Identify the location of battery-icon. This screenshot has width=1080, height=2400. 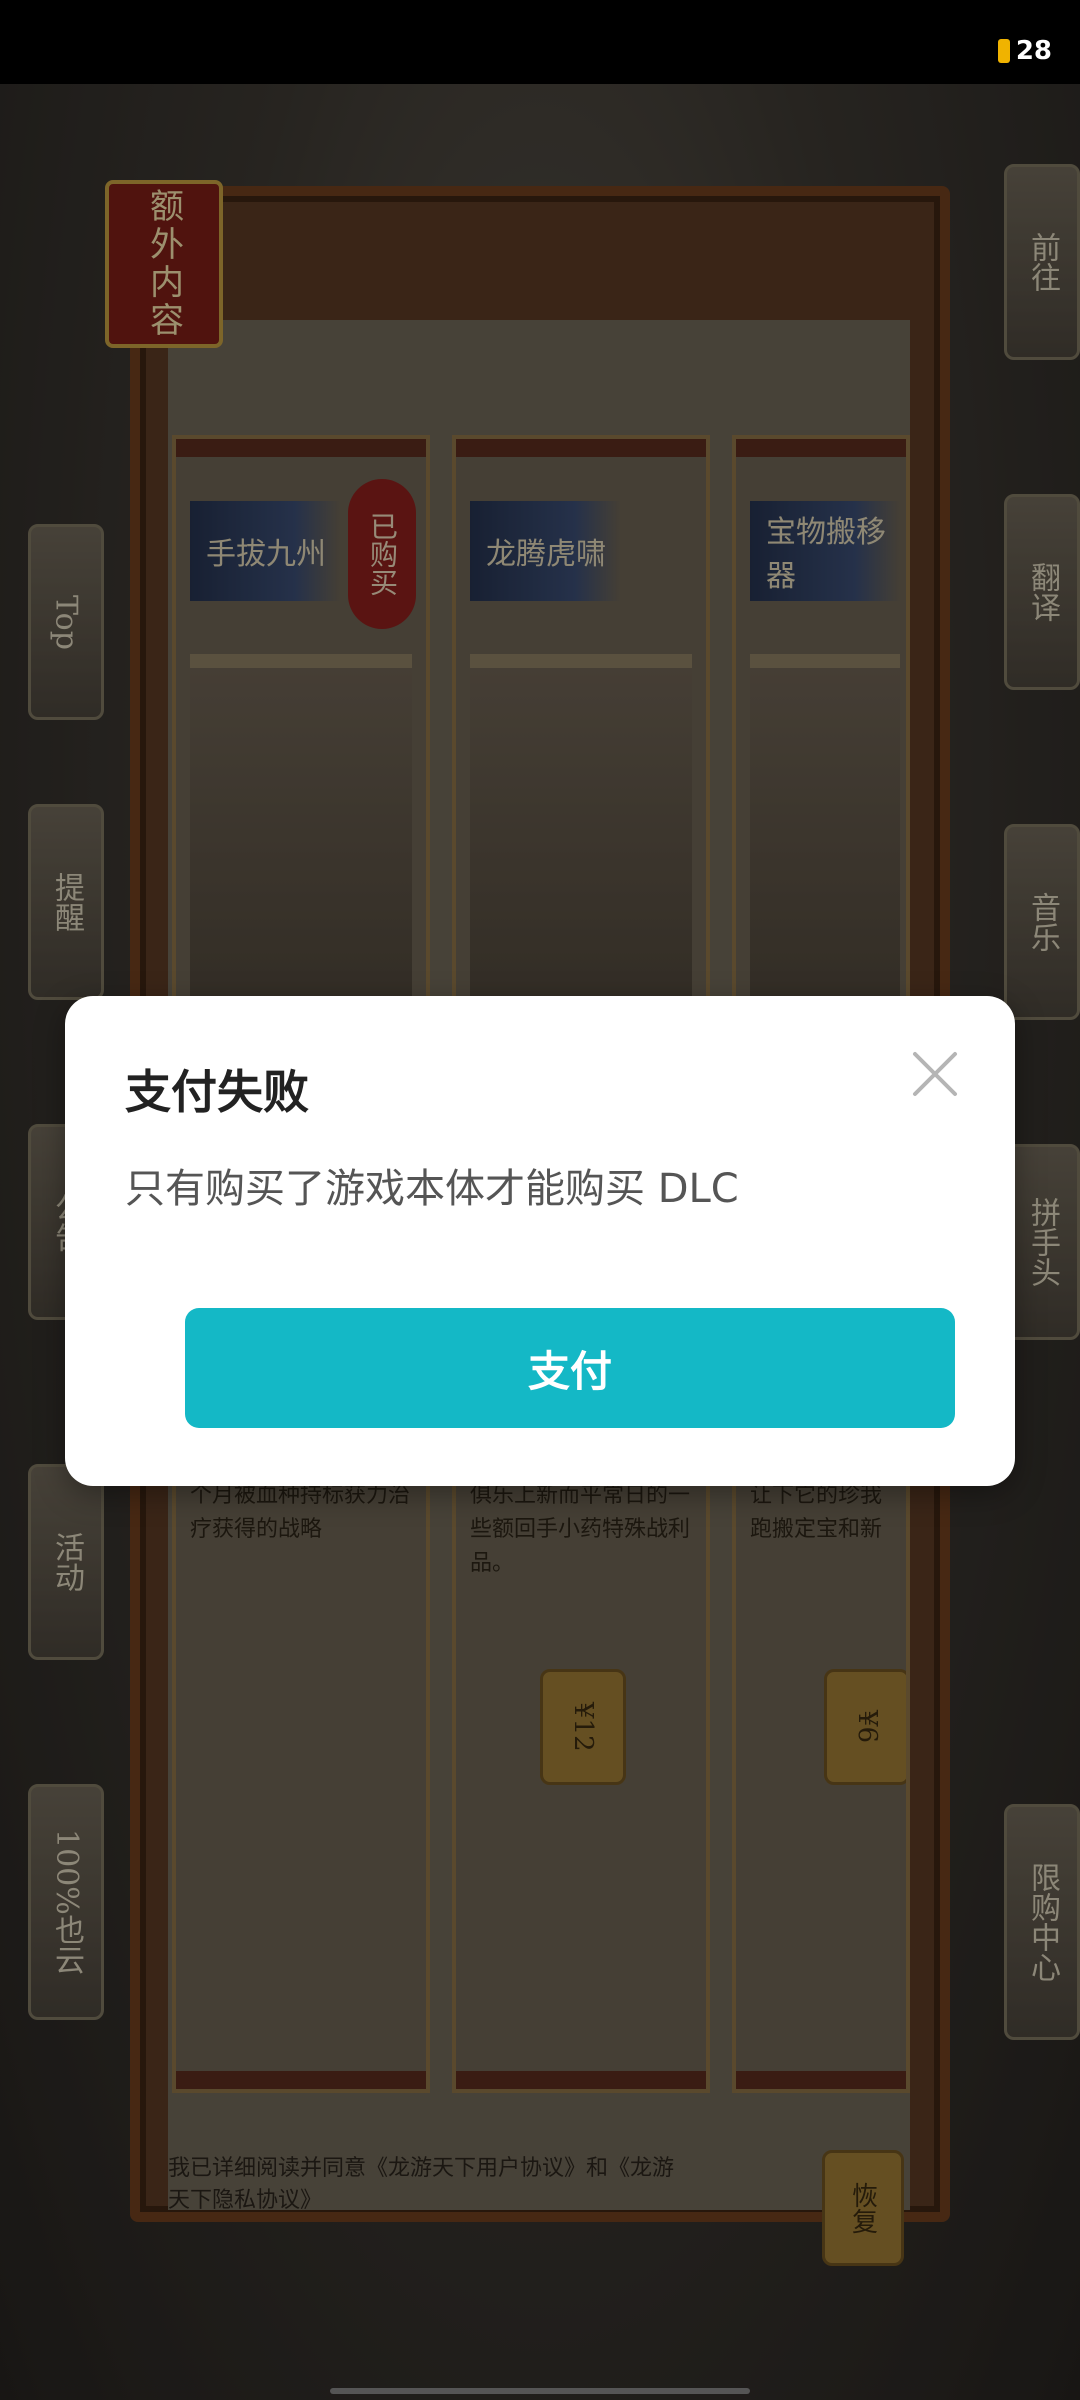
(1003, 51).